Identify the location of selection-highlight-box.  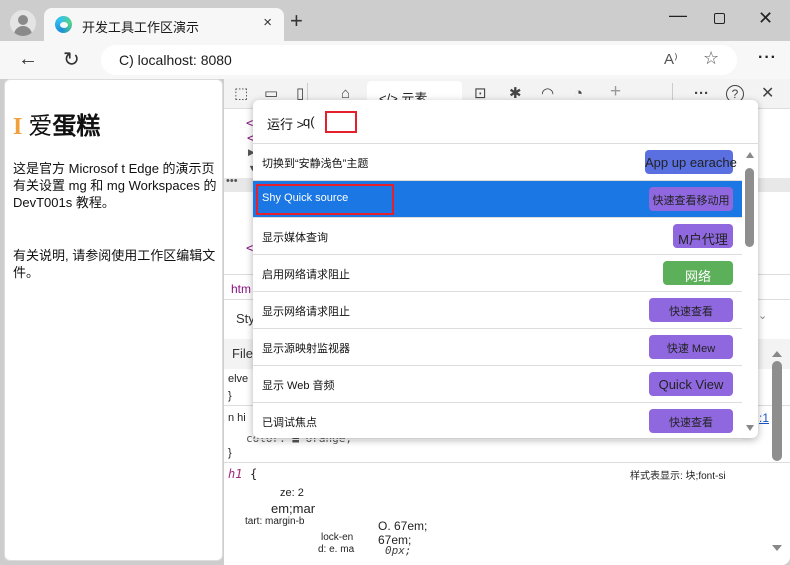
(325, 199).